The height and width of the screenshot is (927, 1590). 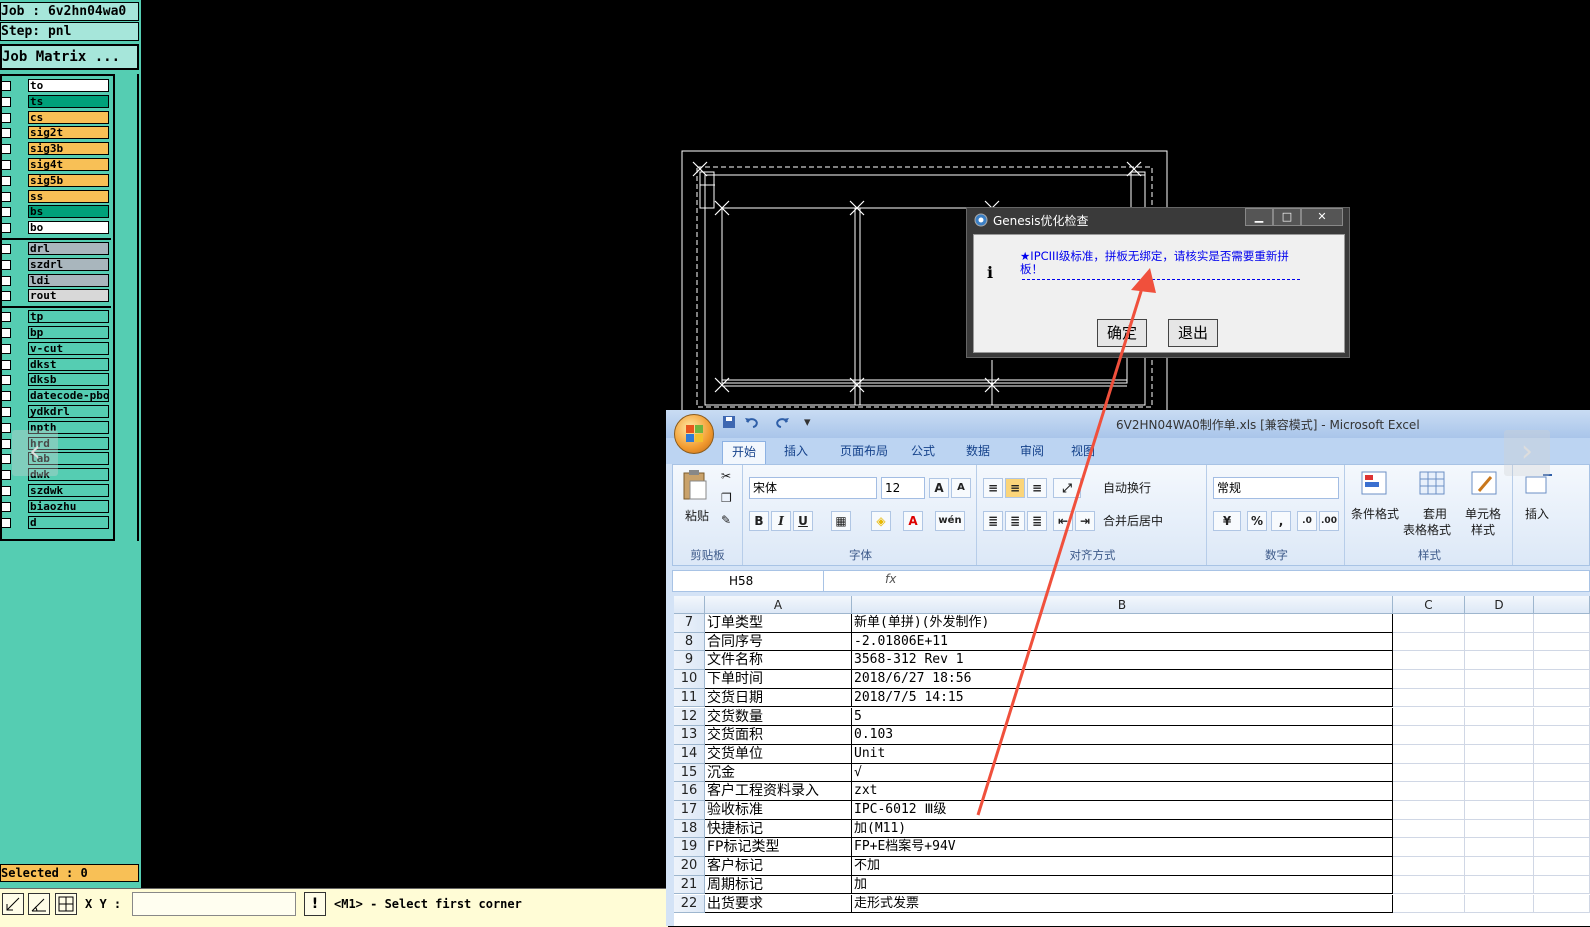 What do you see at coordinates (1307, 521) in the screenshot?
I see `increase-decimal-icon: .0` at bounding box center [1307, 521].